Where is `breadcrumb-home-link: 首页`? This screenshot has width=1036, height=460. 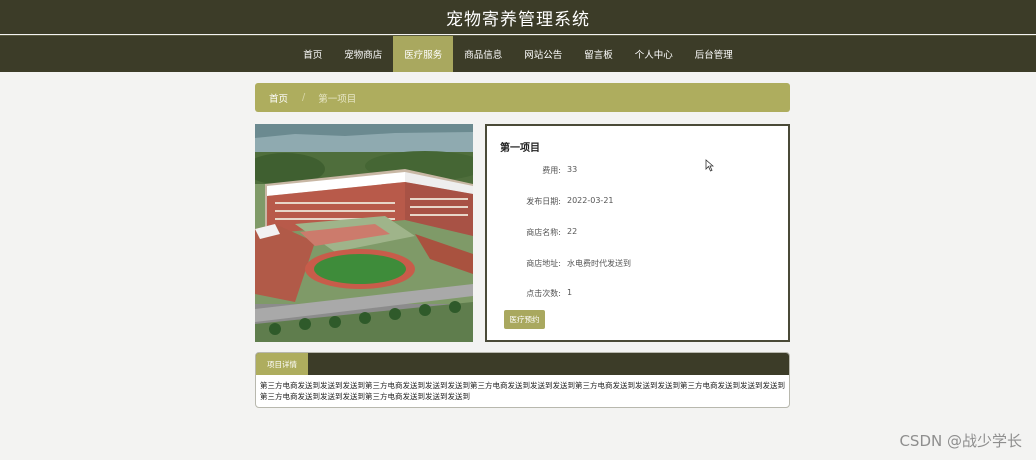
breadcrumb-home-link: 首页 is located at coordinates (278, 98).